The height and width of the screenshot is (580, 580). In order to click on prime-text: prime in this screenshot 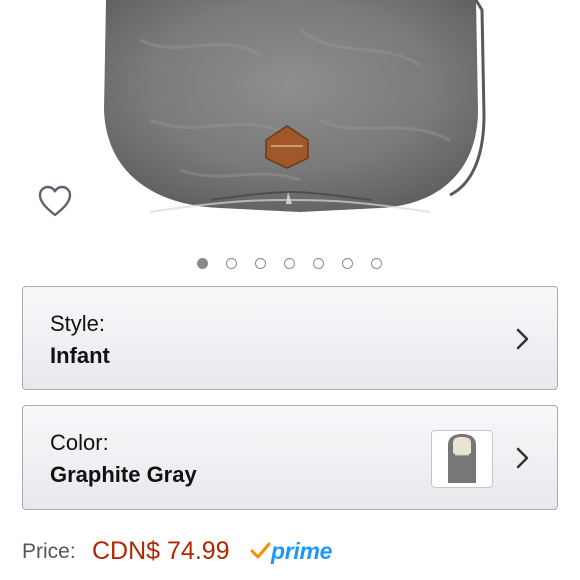, I will do `click(302, 550)`.